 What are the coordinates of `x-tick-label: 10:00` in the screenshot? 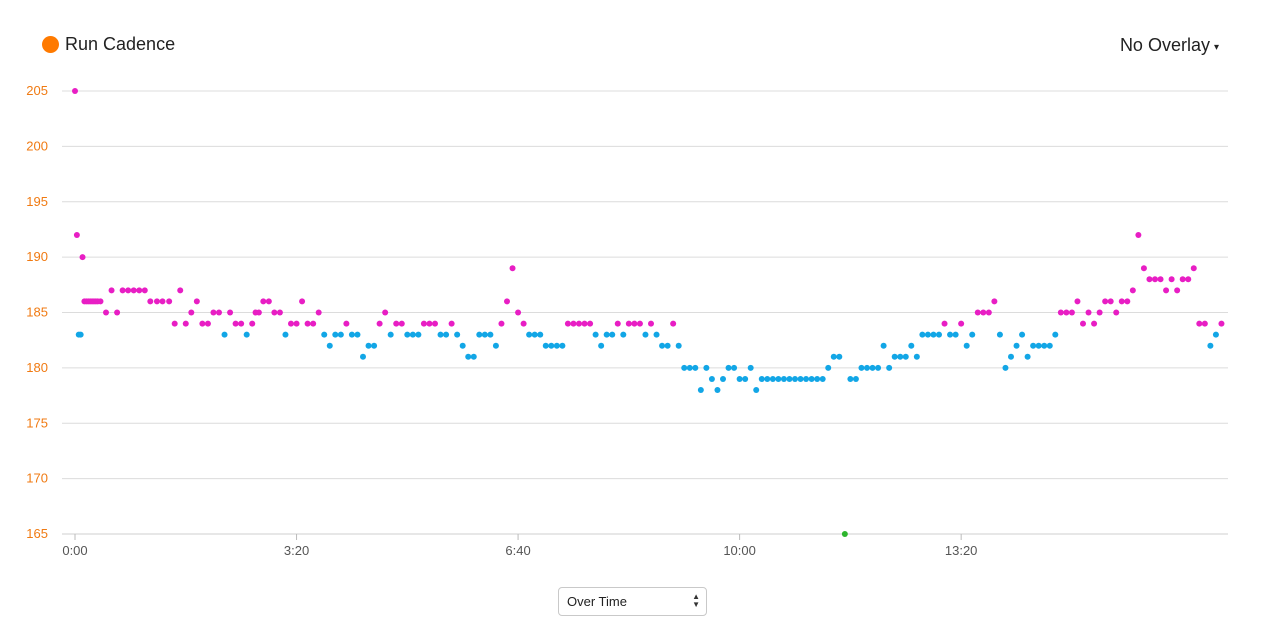 It's located at (739, 550).